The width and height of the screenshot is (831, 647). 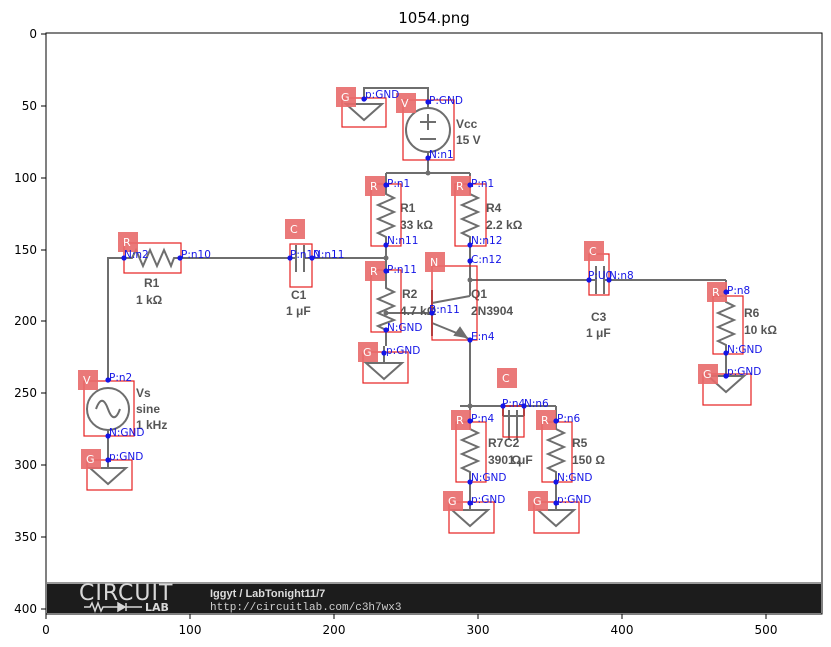 I want to click on r5-name: R5, so click(x=580, y=443).